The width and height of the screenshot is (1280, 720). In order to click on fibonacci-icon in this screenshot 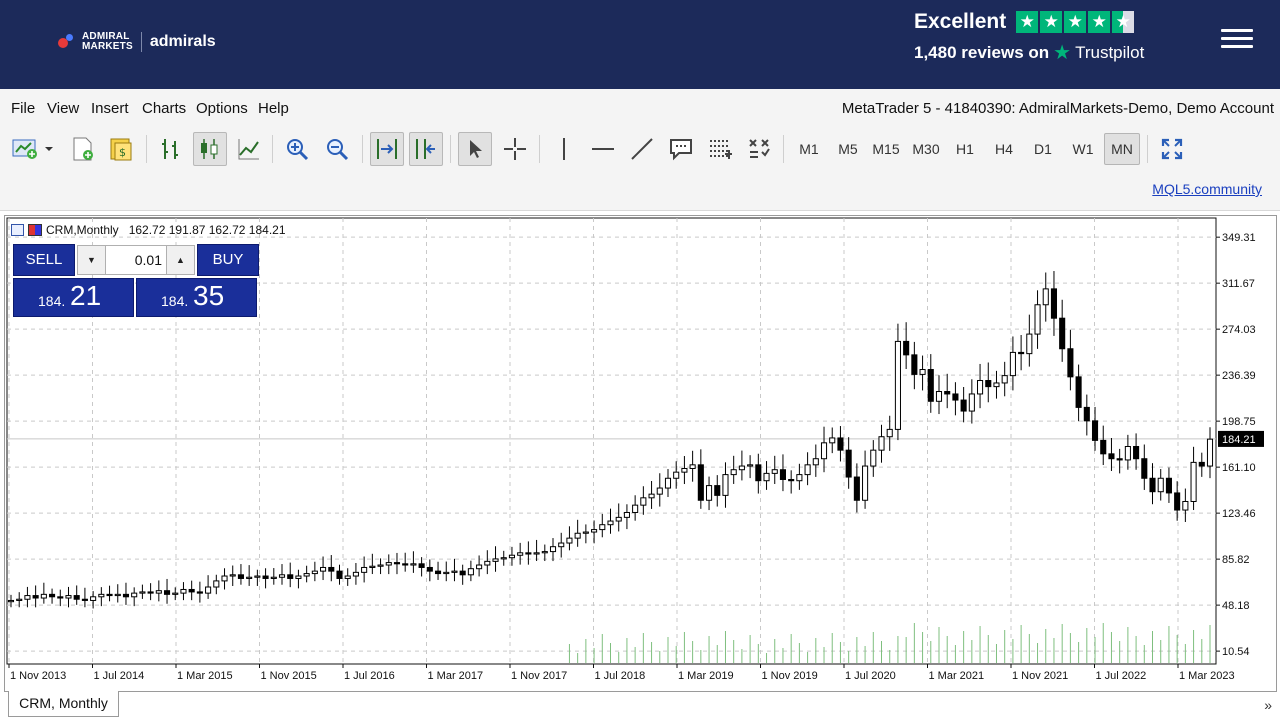, I will do `click(720, 149)`.